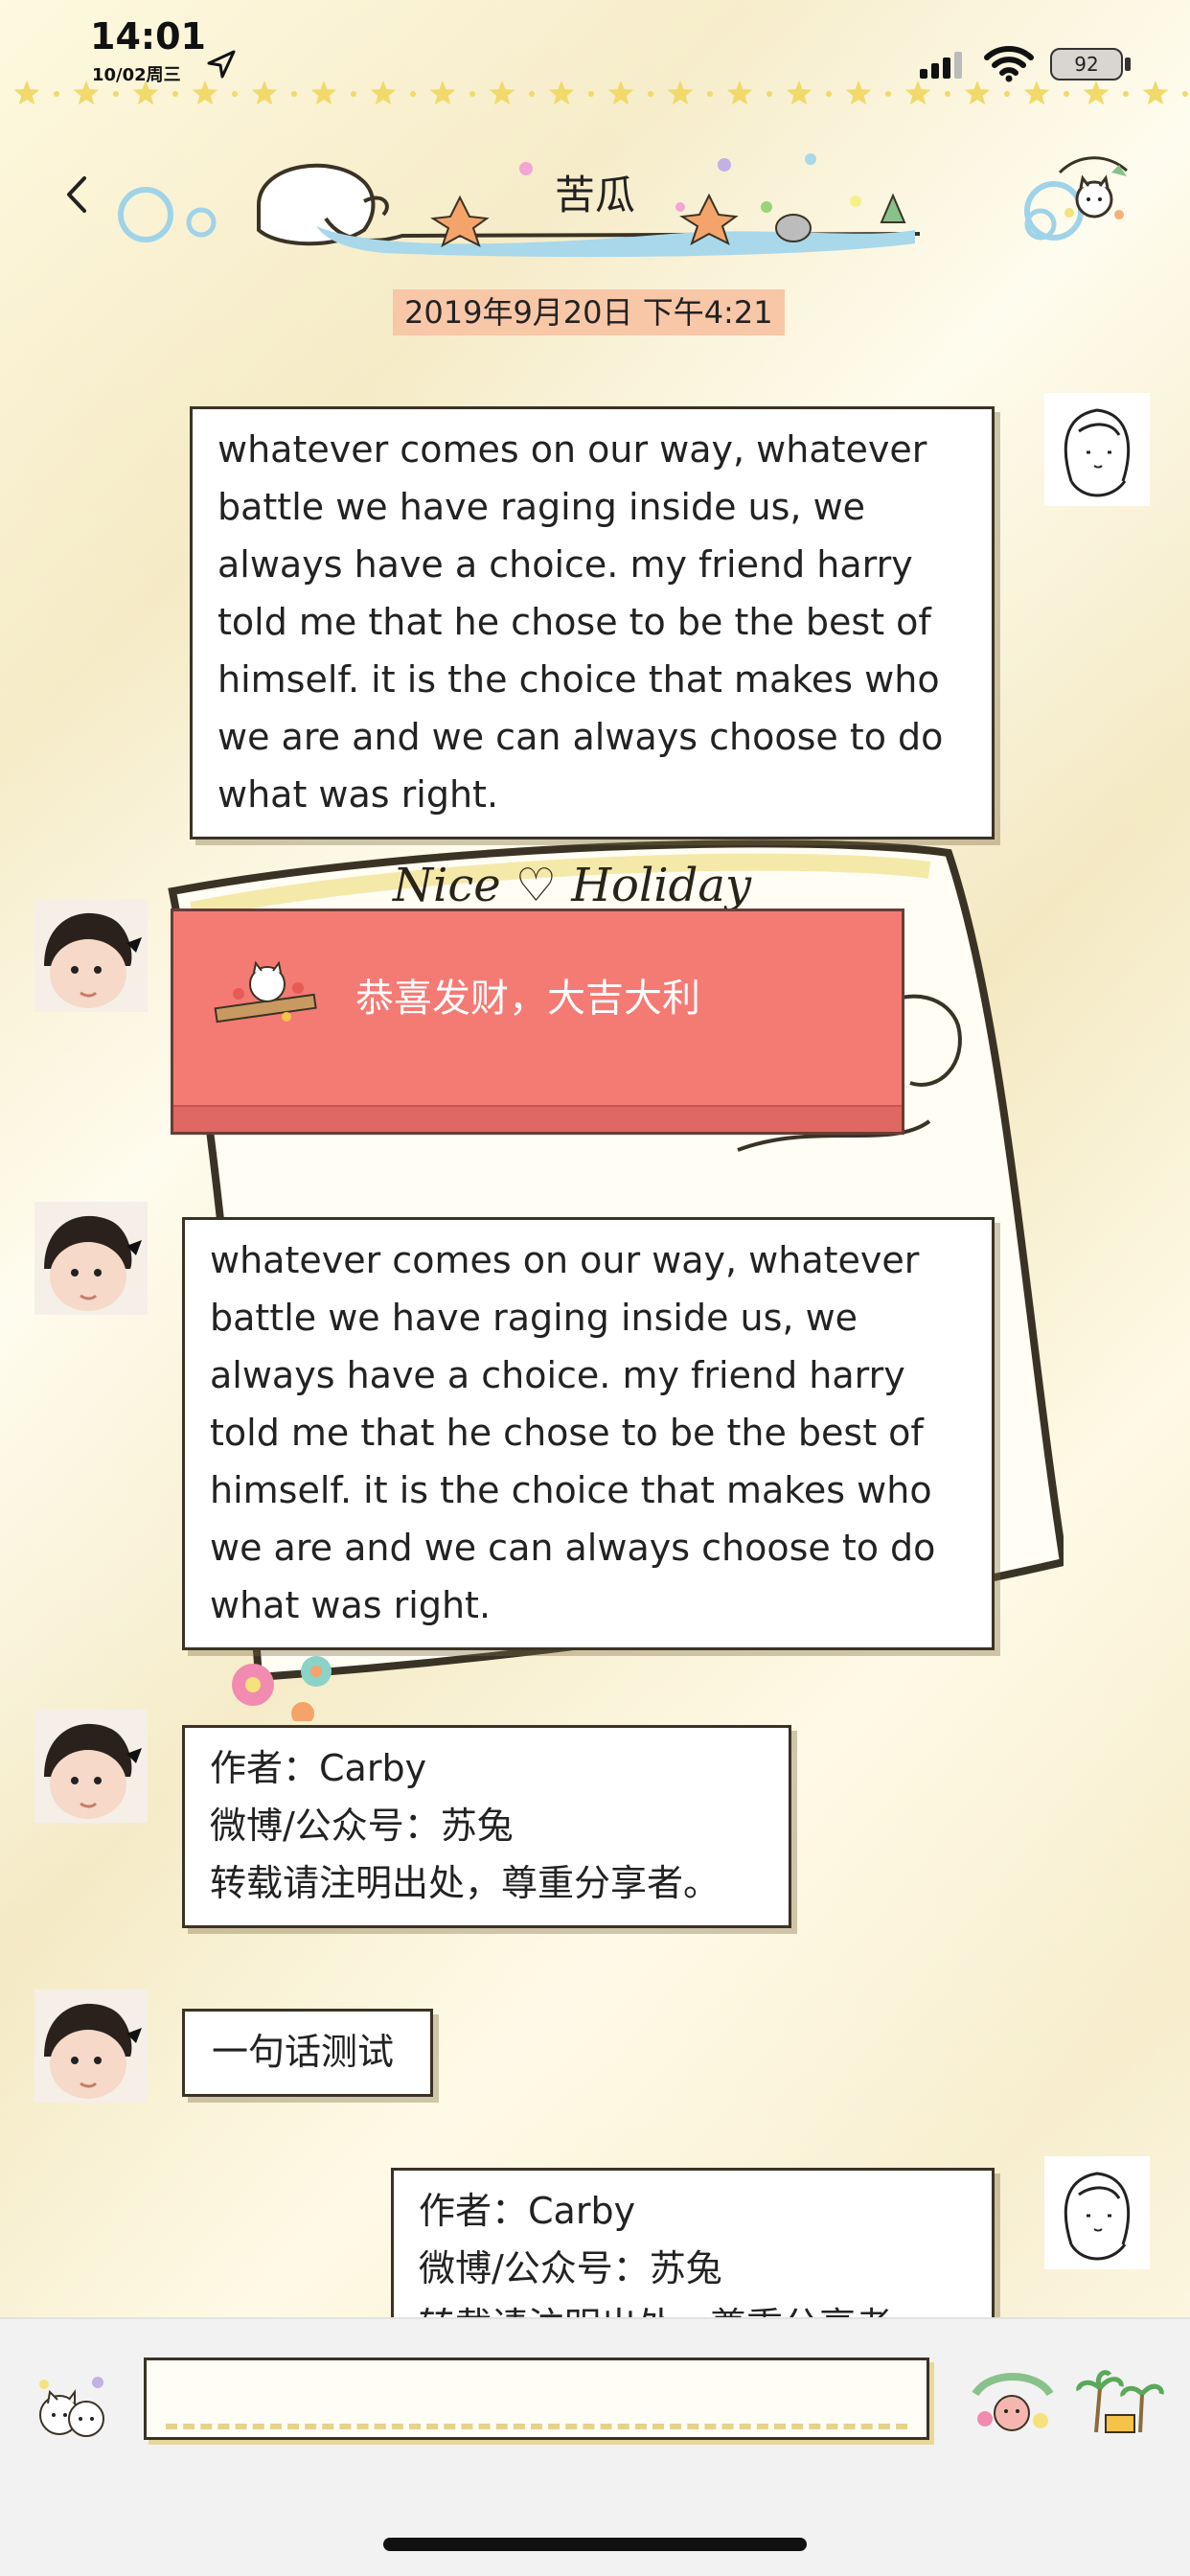 This screenshot has width=1190, height=2576. Describe the element at coordinates (265, 992) in the screenshot. I see `lucky-cat-sticker-icon` at that location.